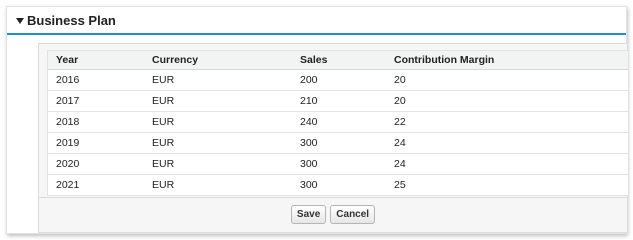  What do you see at coordinates (96, 60) in the screenshot?
I see `column-header-year: Year` at bounding box center [96, 60].